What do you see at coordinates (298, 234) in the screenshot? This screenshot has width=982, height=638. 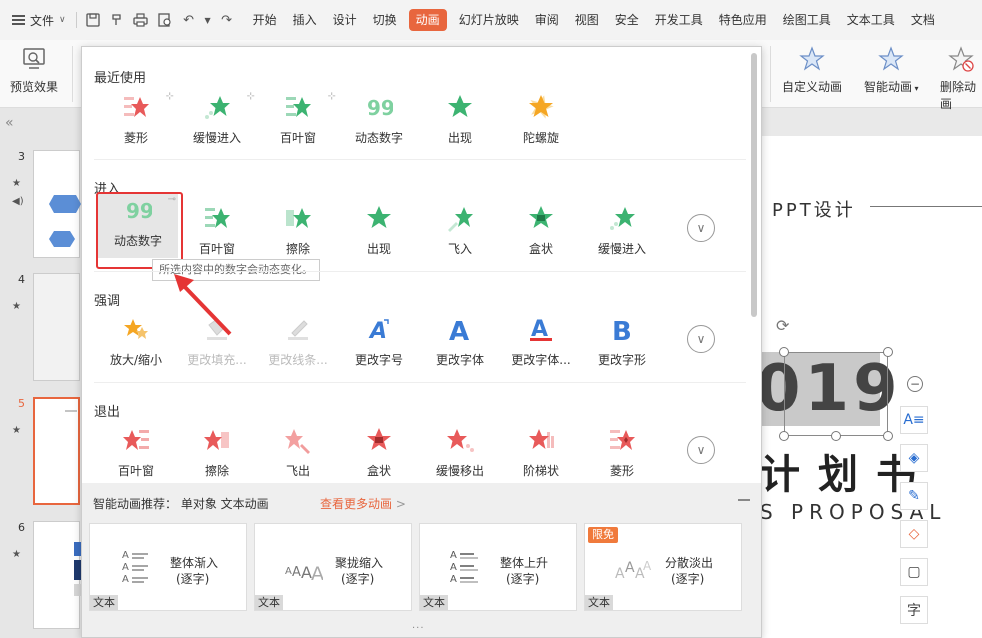 I see `anim-item-enter-wipe: 擦除` at bounding box center [298, 234].